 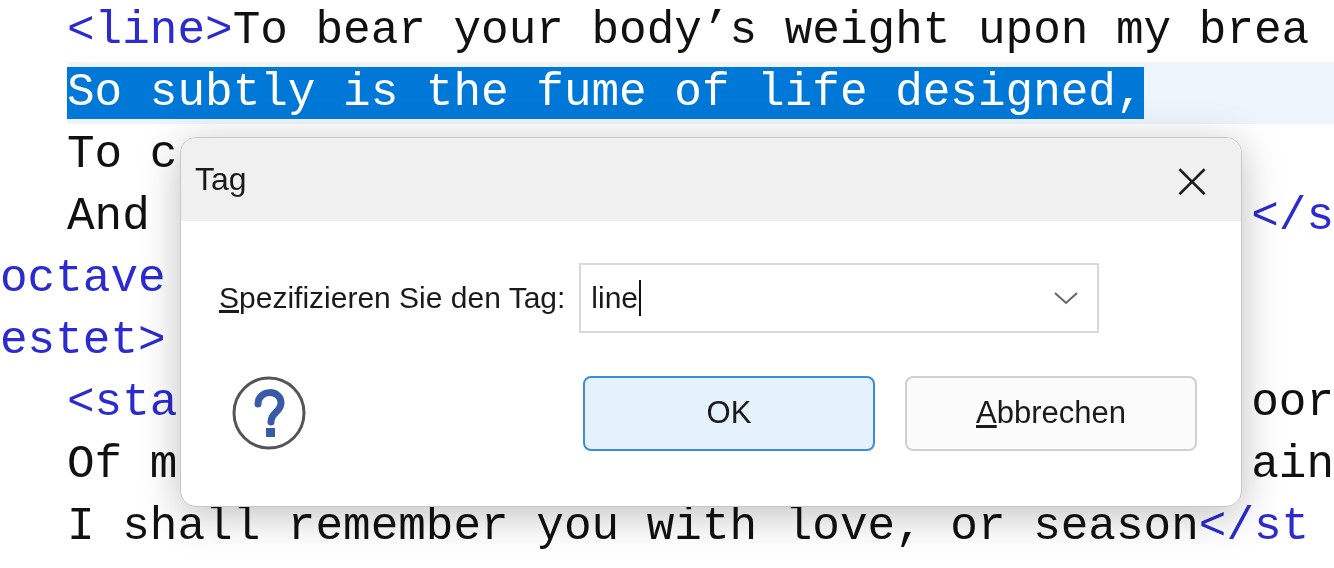 What do you see at coordinates (1292, 403) in the screenshot?
I see `code-text: oor` at bounding box center [1292, 403].